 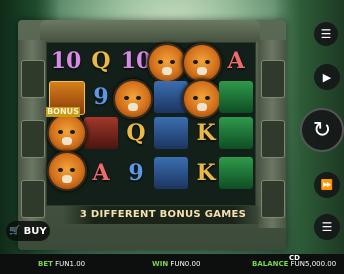 I want to click on spin-icon: ↻, so click(x=322, y=130).